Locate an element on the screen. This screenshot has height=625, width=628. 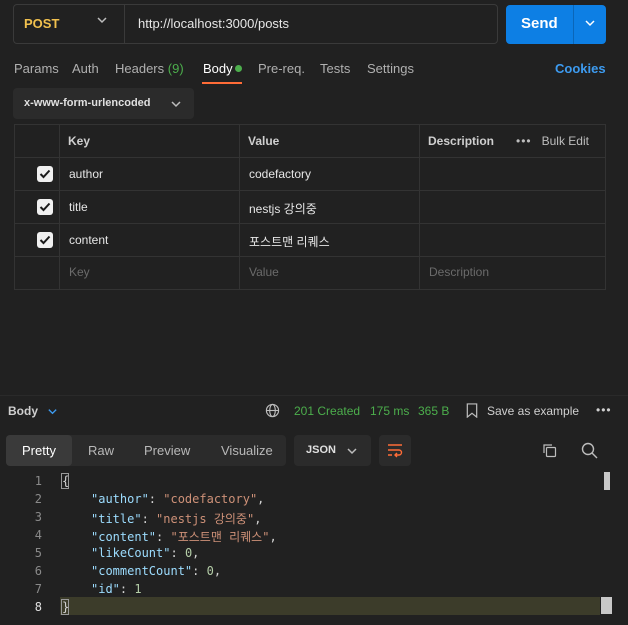
tab-tests: Tests is located at coordinates (335, 68).